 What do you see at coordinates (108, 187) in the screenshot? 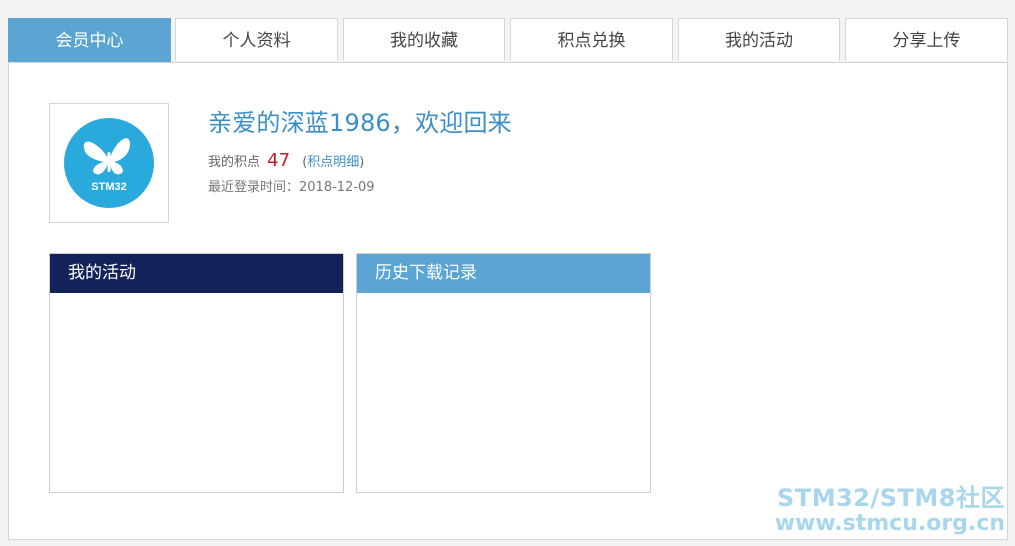
I see `avatar-brand-text: STM32` at bounding box center [108, 187].